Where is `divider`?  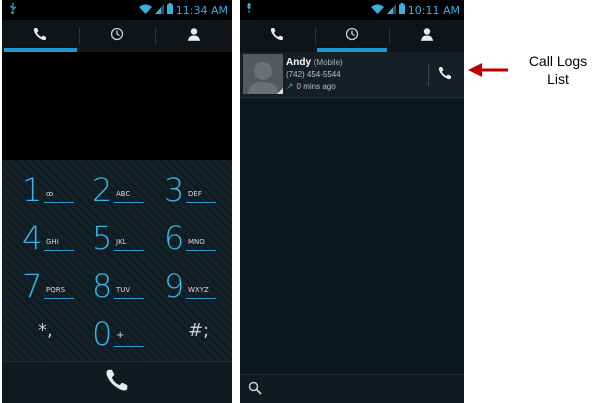 divider is located at coordinates (428, 75).